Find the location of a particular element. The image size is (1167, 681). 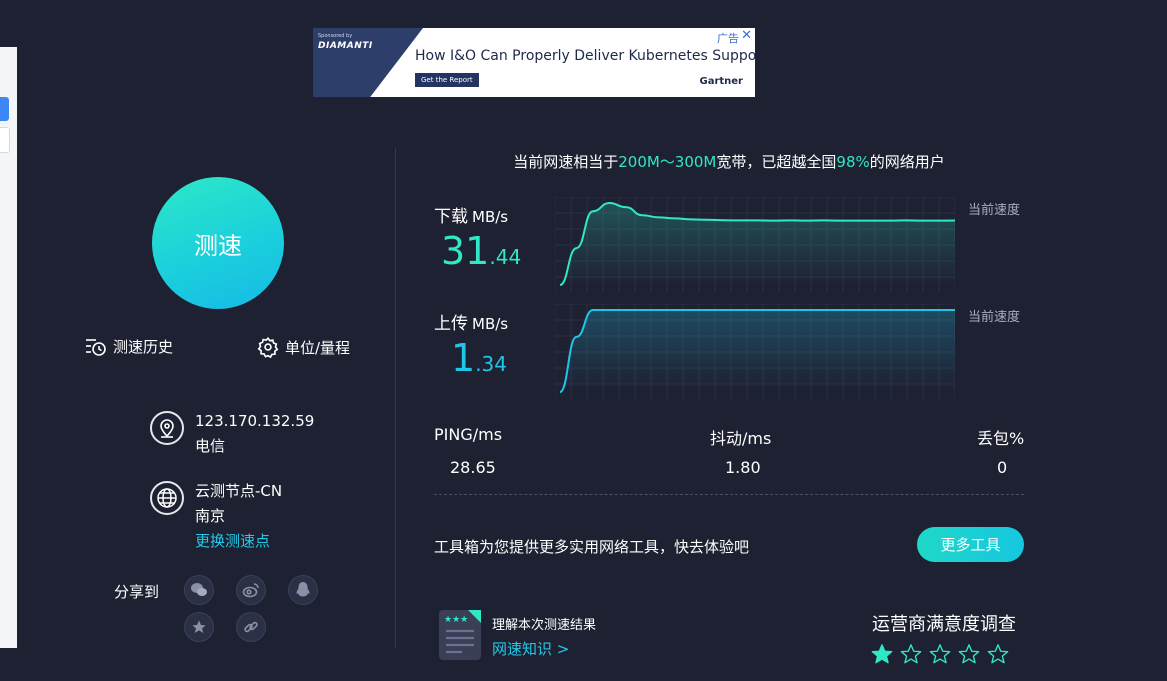

location-icon is located at coordinates (167, 428).